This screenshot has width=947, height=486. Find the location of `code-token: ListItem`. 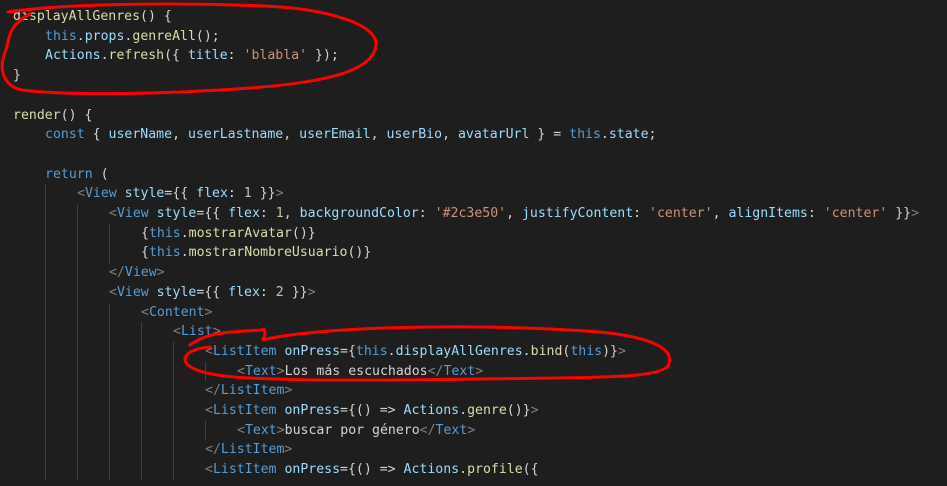

code-token: ListItem is located at coordinates (244, 470).